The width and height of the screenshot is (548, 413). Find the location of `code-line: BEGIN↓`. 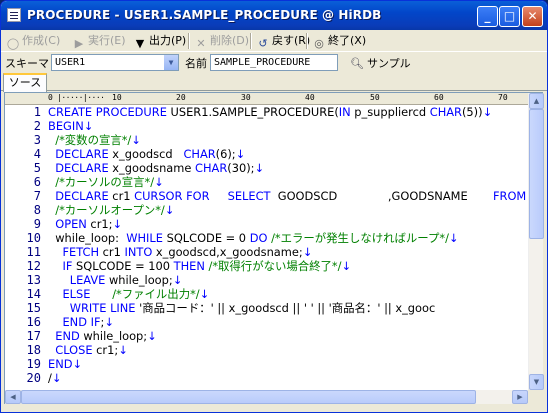

code-line: BEGIN↓ is located at coordinates (71, 126).